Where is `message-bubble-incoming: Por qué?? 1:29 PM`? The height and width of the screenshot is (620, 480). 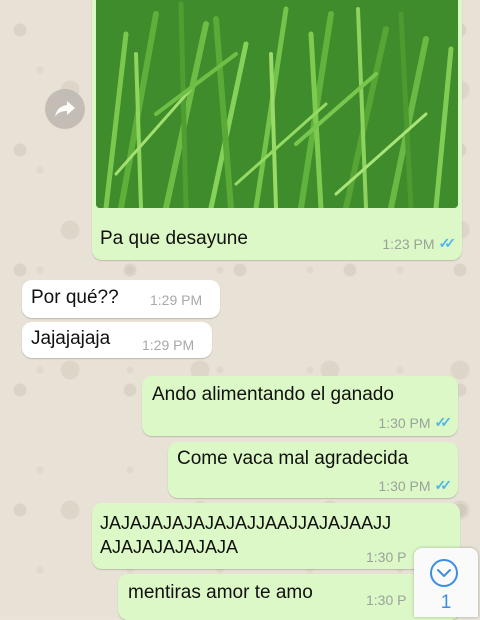 message-bubble-incoming: Por qué?? 1:29 PM is located at coordinates (121, 299).